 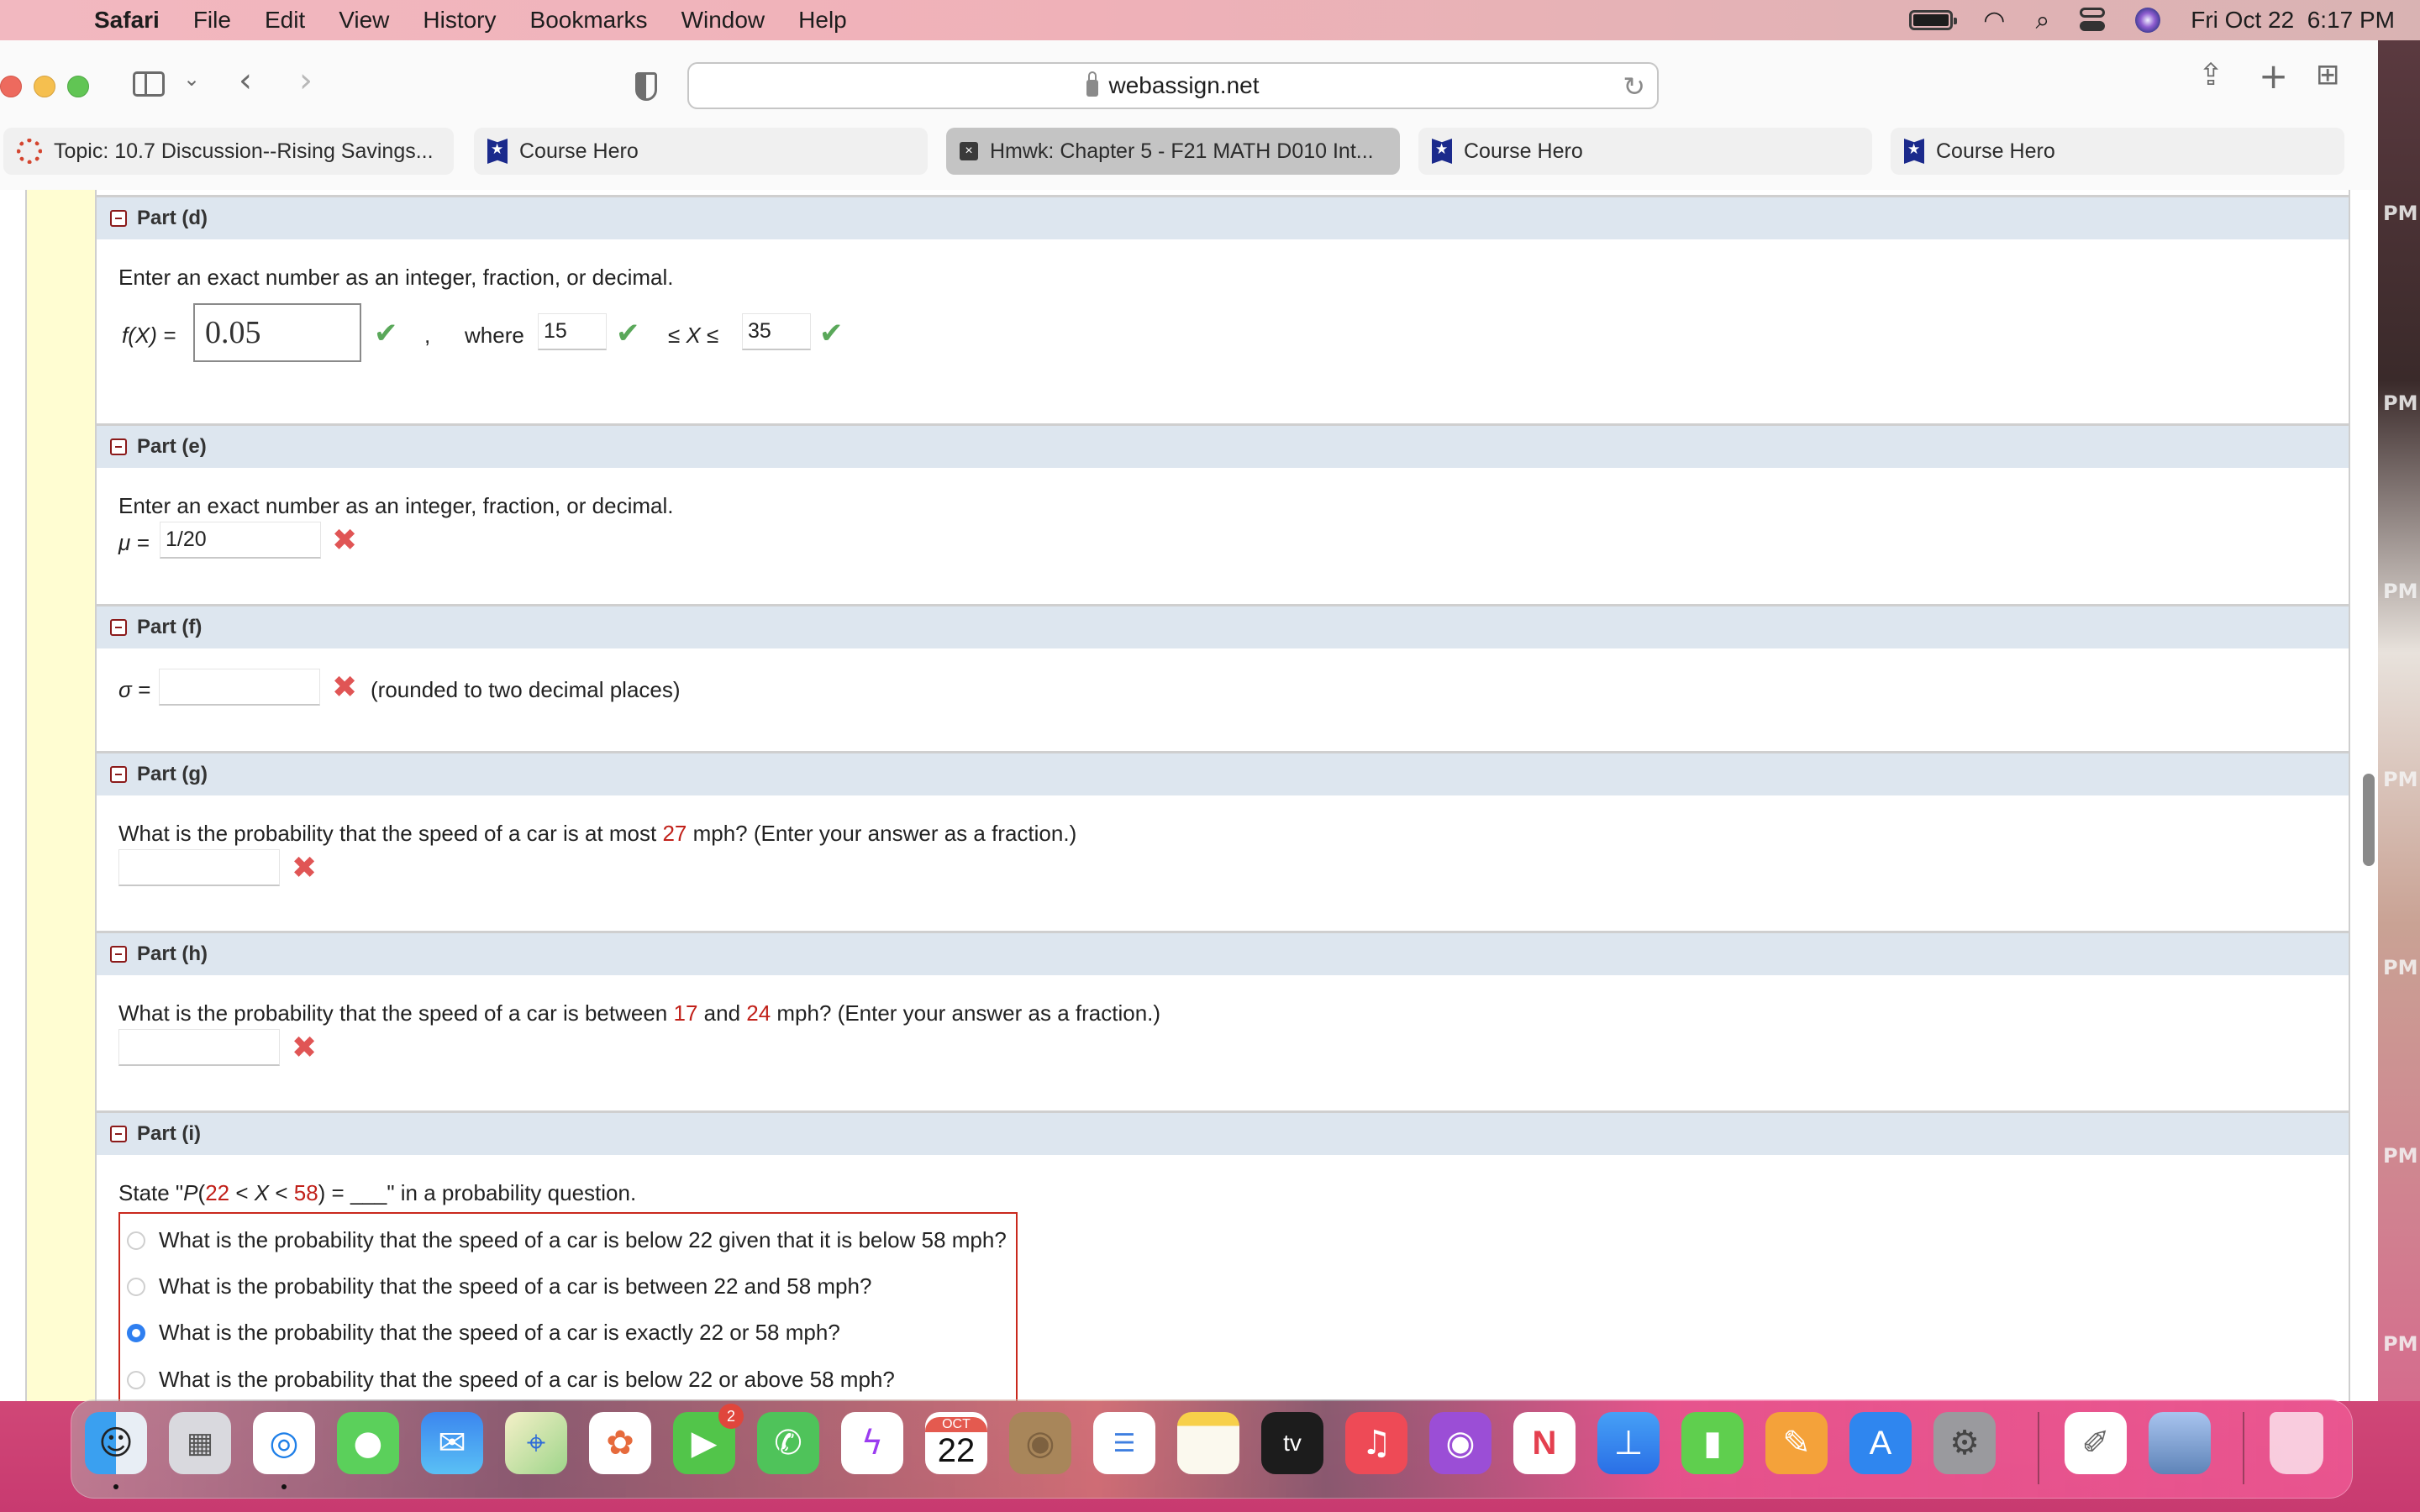 I want to click on radio-button-selected, so click(x=136, y=1332).